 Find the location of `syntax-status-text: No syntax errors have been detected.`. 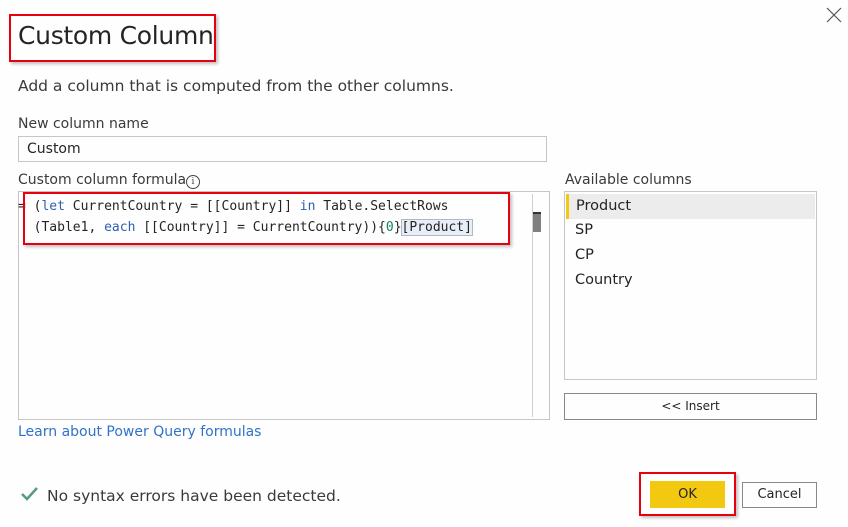

syntax-status-text: No syntax errors have been detected. is located at coordinates (194, 496).